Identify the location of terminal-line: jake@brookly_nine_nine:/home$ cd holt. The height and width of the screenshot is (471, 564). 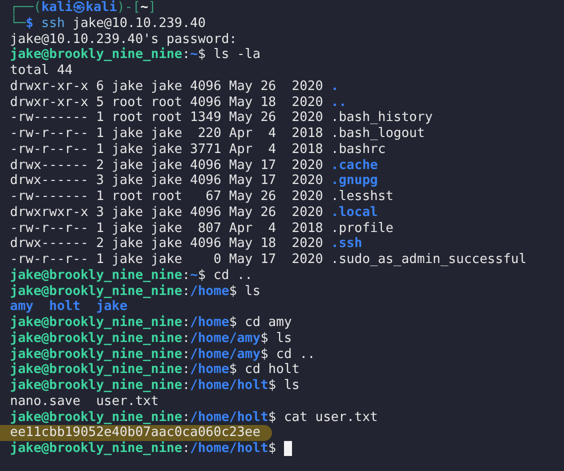
(155, 370).